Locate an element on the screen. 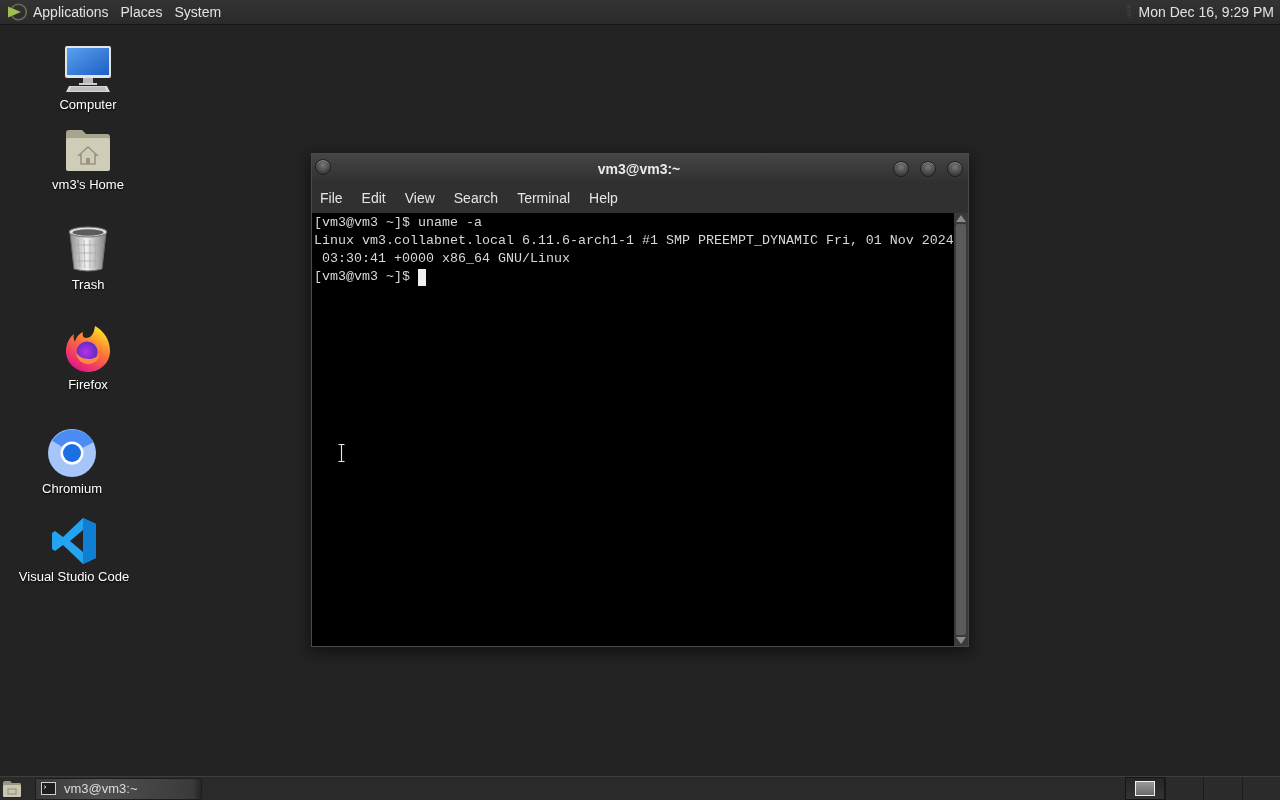 The width and height of the screenshot is (1280, 800). scroll-down-arrow-icon is located at coordinates (961, 640).